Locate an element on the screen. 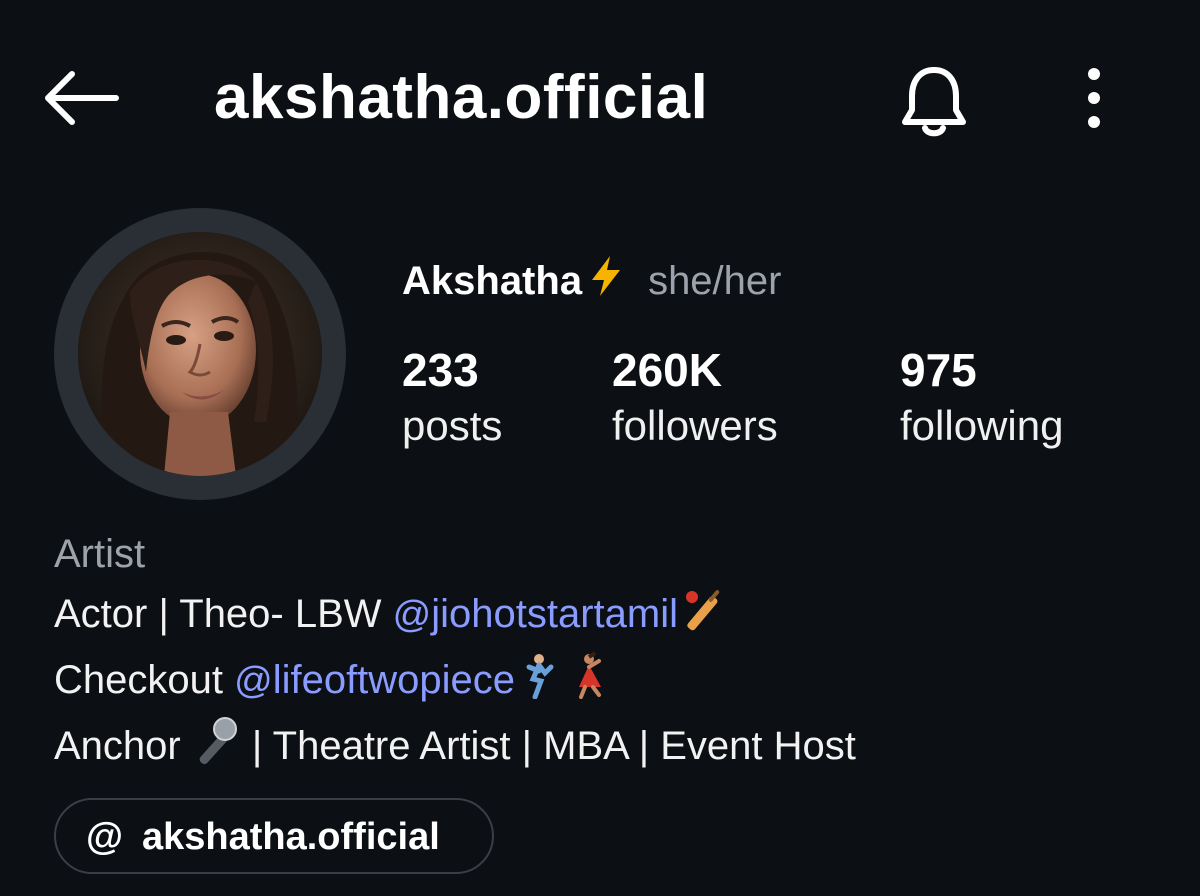 The height and width of the screenshot is (896, 1200). posts-value: 233 is located at coordinates (440, 370).